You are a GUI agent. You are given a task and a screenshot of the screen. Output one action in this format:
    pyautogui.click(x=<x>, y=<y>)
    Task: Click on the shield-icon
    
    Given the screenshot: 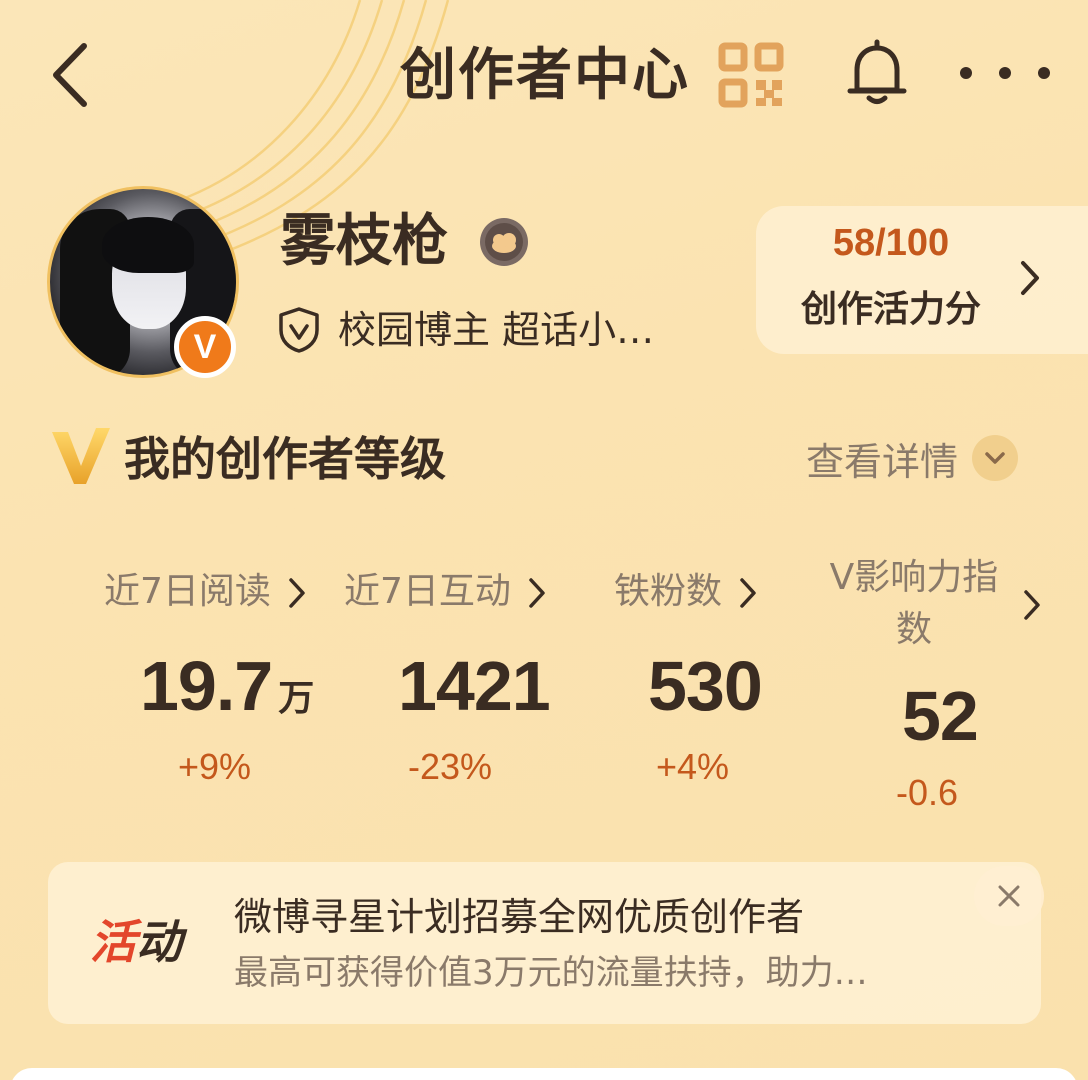 What is the action you would take?
    pyautogui.click(x=299, y=330)
    